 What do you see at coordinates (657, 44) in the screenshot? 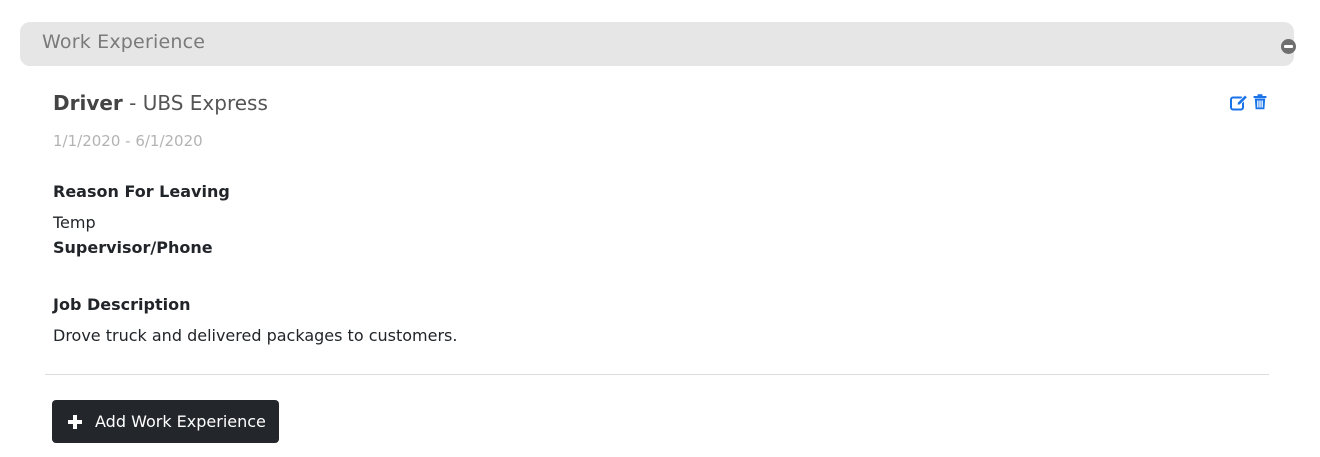
I see `section-header: Work Experience` at bounding box center [657, 44].